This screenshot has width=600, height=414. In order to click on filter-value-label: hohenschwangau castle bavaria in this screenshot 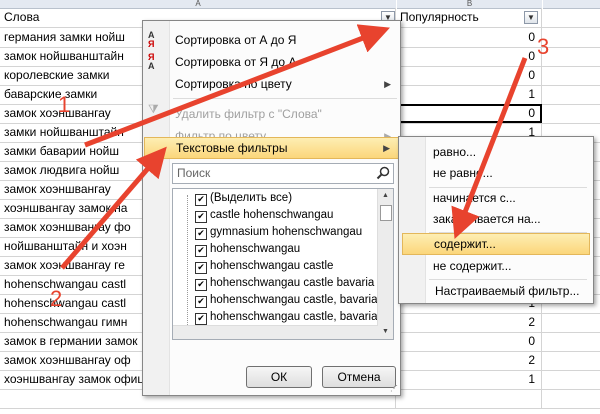, I will do `click(292, 283)`.